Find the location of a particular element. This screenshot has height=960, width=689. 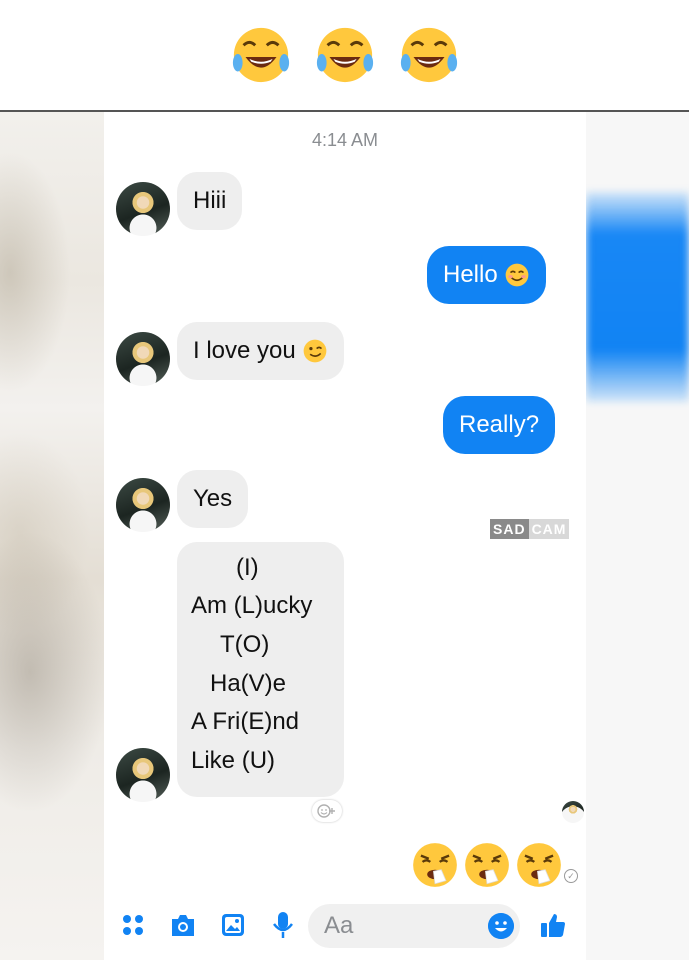

watermark-logo: SAD CAM is located at coordinates (530, 529).